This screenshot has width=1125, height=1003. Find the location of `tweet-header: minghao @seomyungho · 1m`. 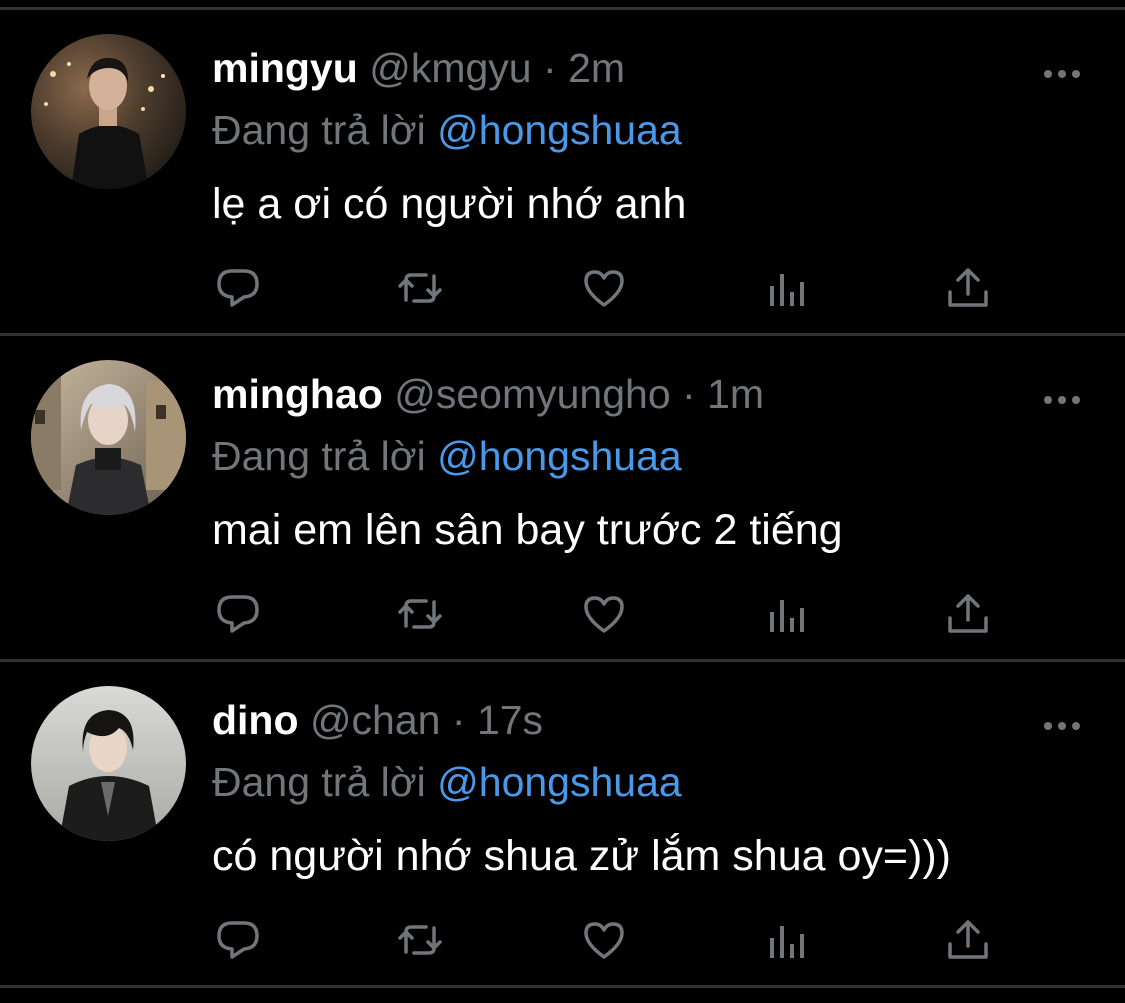

tweet-header: minghao @seomyungho · 1m is located at coordinates (488, 394).